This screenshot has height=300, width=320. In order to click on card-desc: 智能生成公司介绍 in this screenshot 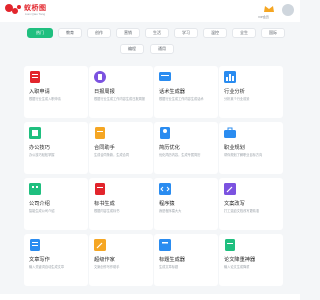, I will do `click(42, 211)`.